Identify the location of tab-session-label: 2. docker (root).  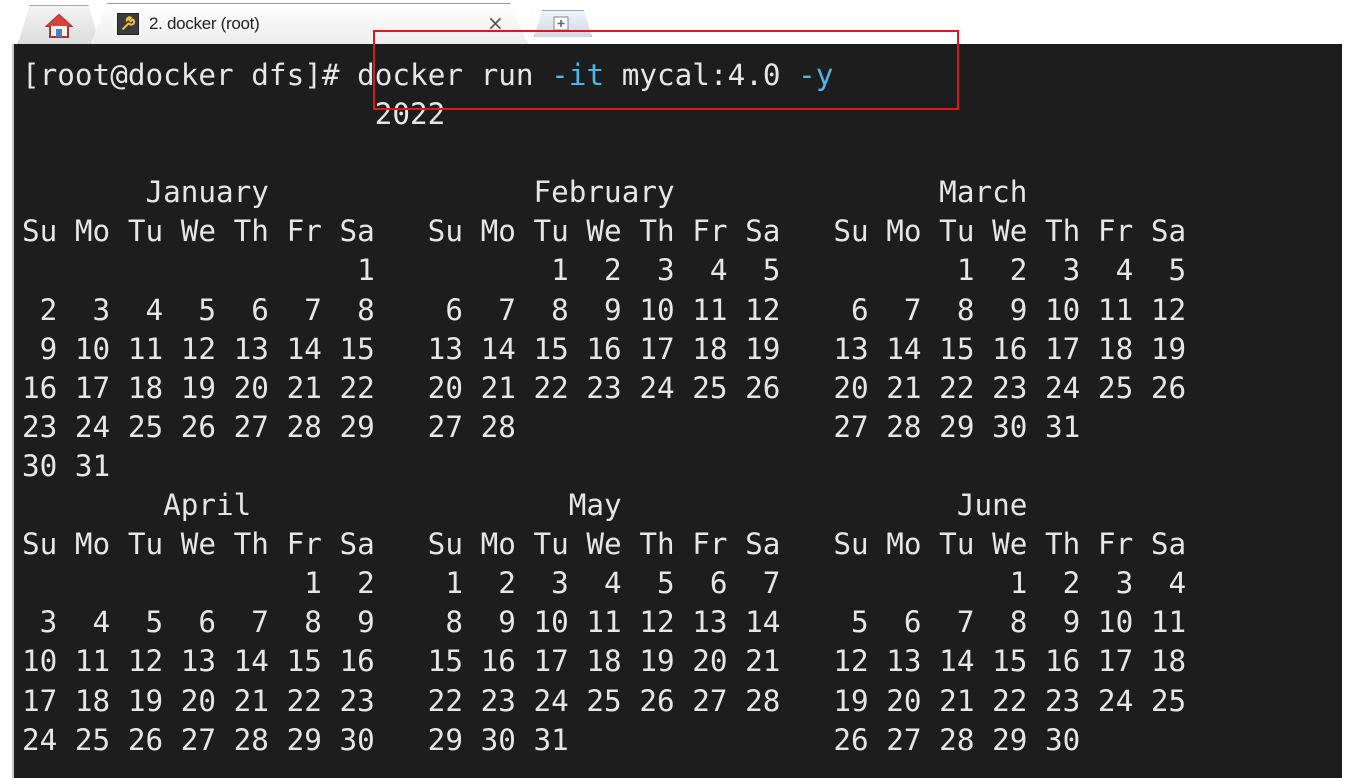
(204, 23).